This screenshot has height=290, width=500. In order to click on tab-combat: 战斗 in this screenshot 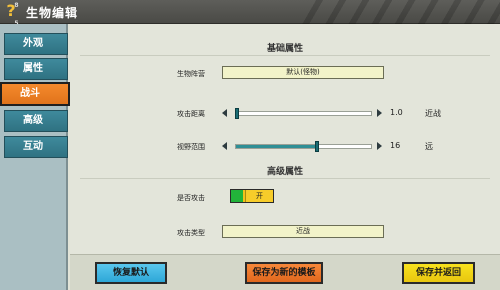, I will do `click(35, 94)`.